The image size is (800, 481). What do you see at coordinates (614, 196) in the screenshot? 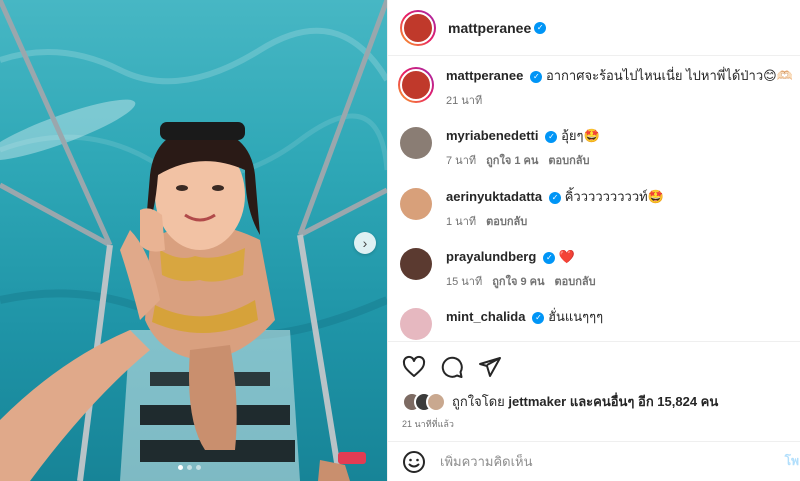
I see `comment-text: คิ้วววววววววท์🤩` at bounding box center [614, 196].